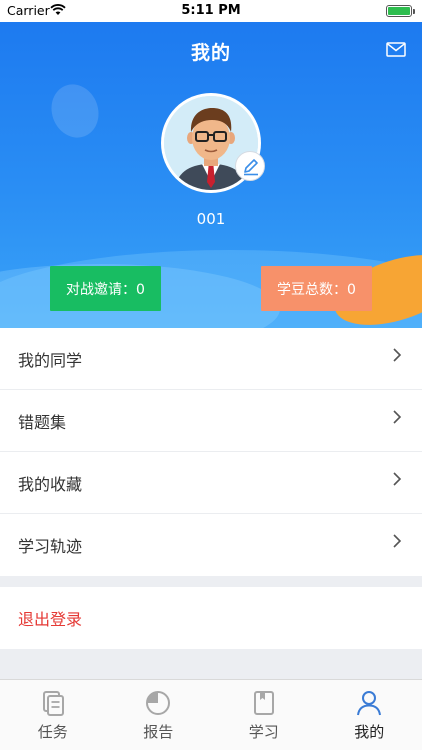 This screenshot has width=422, height=750. I want to click on clock: 5:11 PM, so click(211, 10).